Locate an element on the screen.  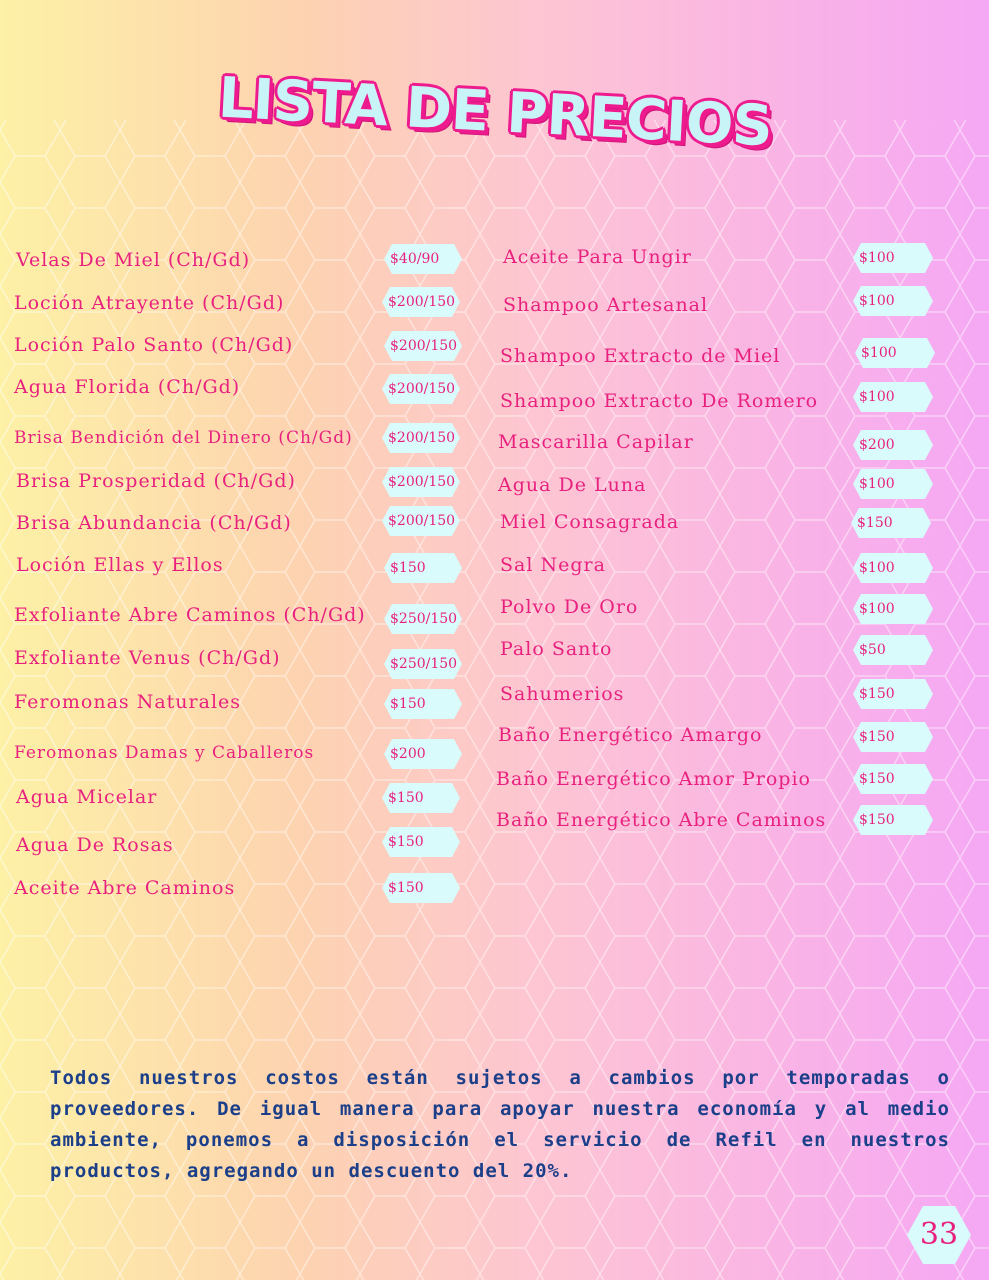
list-item-name: Velas De Miel (Ch/Gd) is located at coordinates (133, 260).